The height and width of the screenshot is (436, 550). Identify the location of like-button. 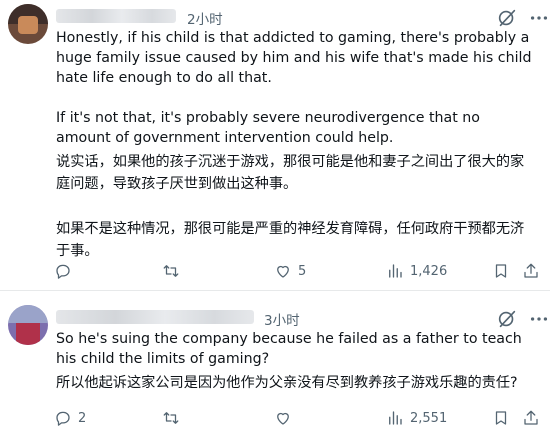
(286, 418).